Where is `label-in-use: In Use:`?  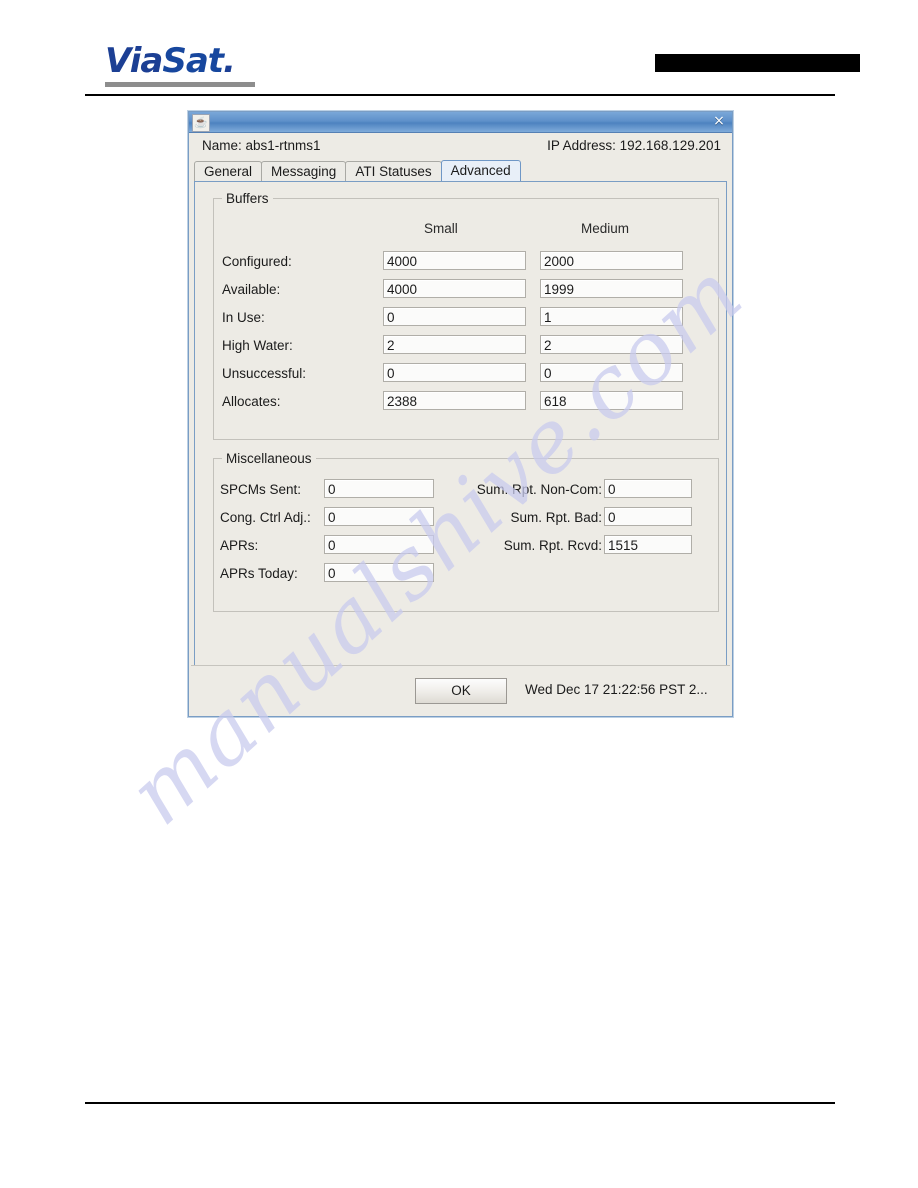 label-in-use: In Use: is located at coordinates (243, 317).